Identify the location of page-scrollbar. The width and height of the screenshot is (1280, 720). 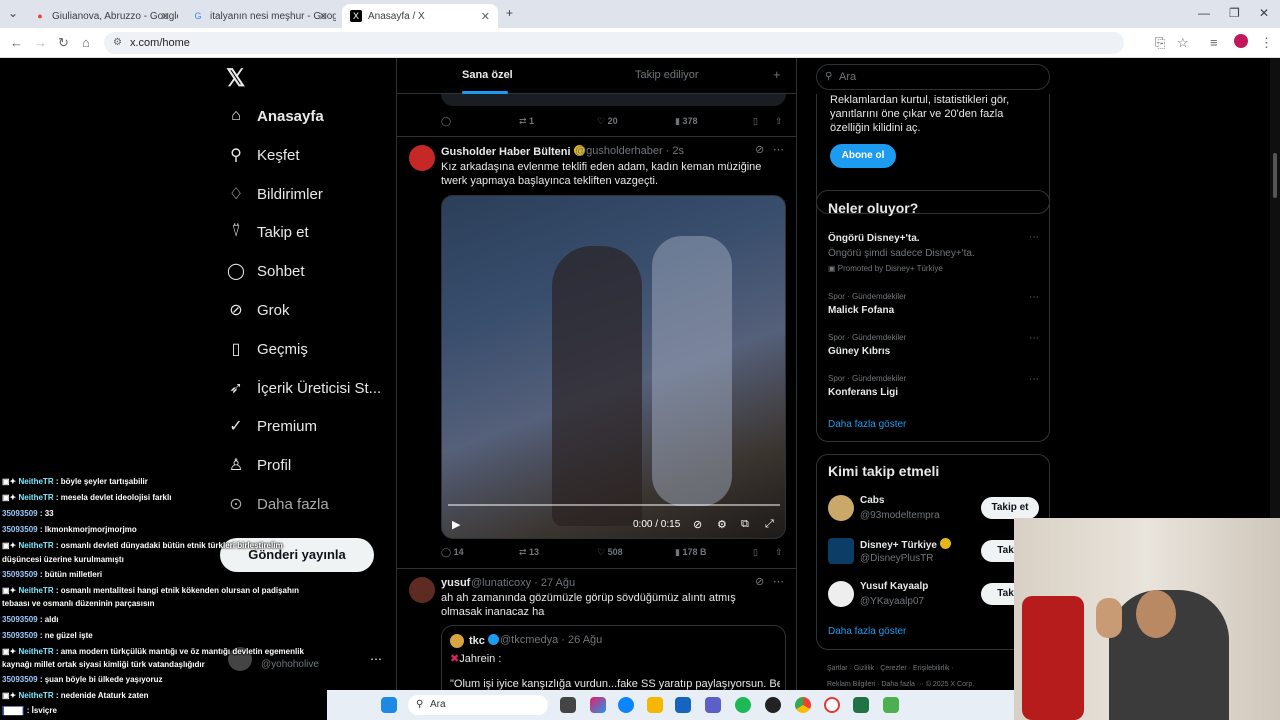
(1275, 288).